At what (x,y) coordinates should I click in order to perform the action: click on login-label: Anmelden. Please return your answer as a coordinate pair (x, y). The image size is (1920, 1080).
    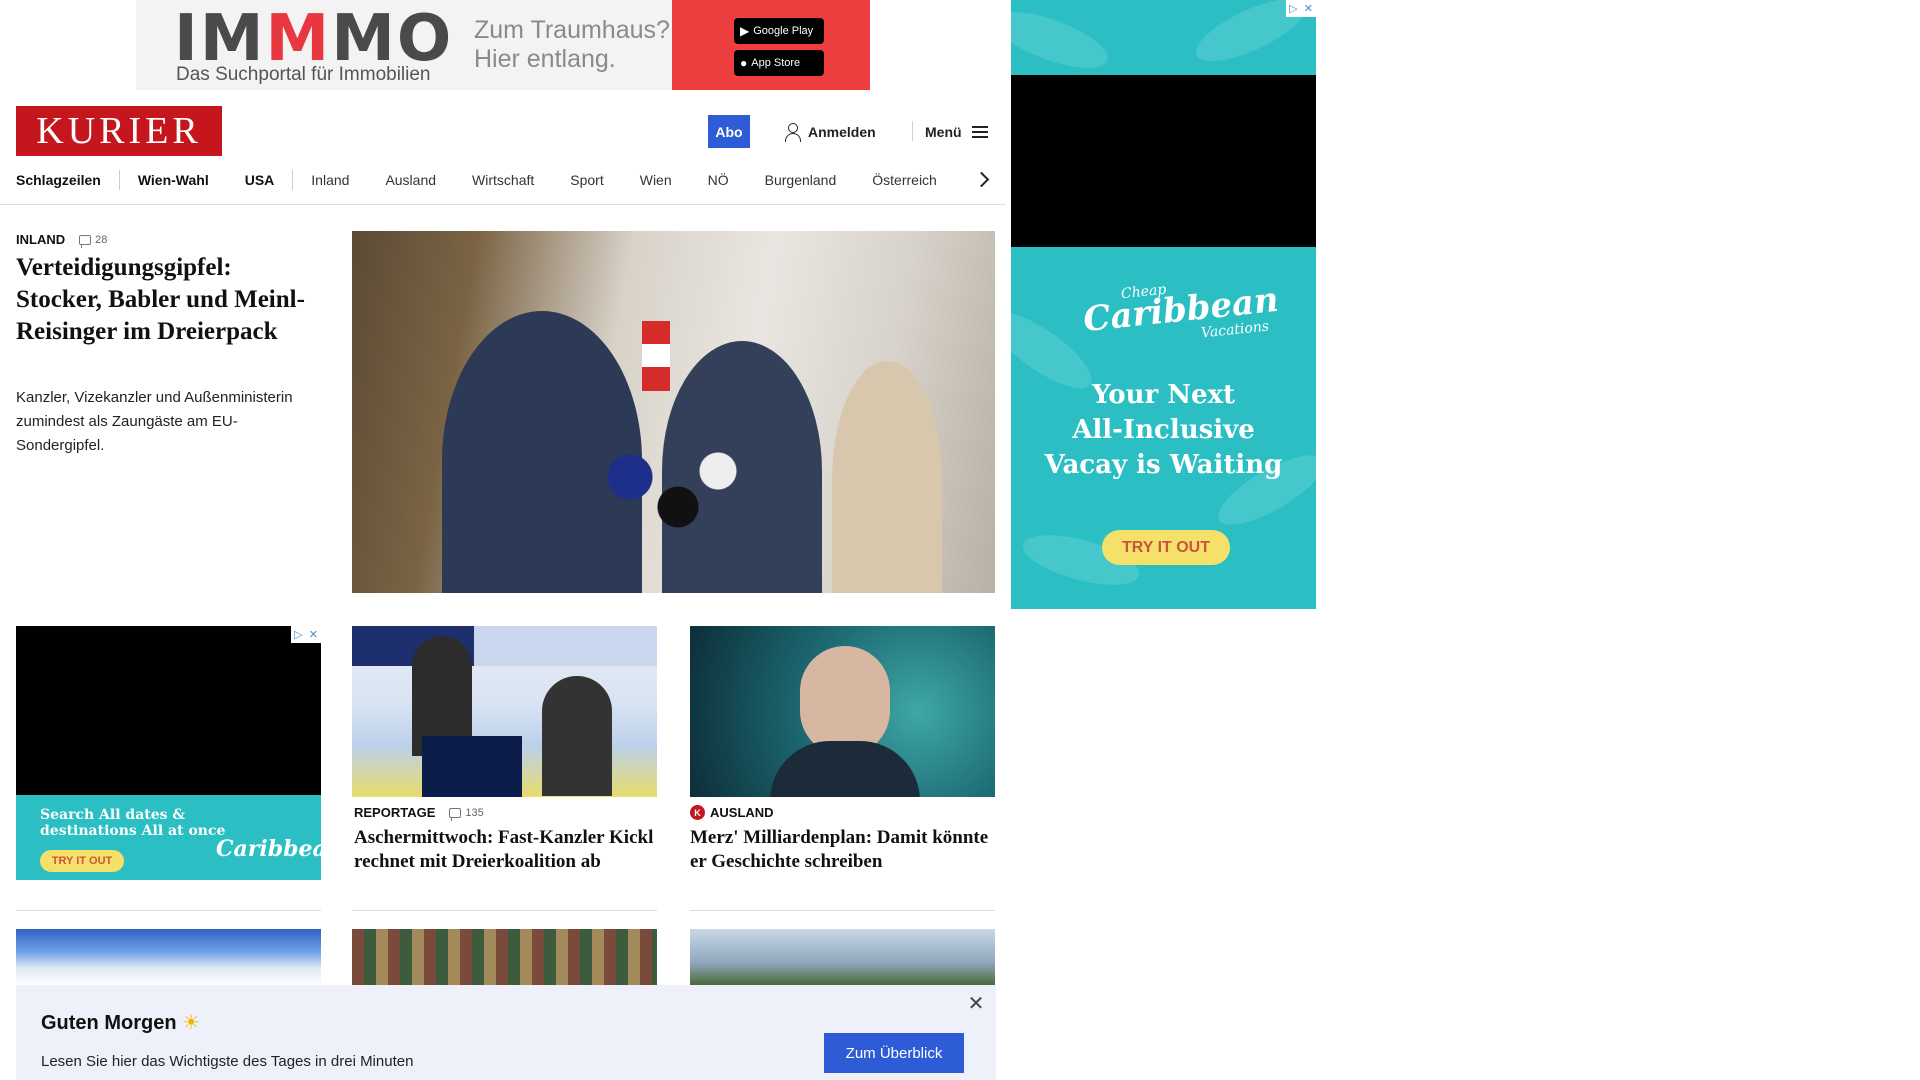
    Looking at the image, I should click on (842, 132).